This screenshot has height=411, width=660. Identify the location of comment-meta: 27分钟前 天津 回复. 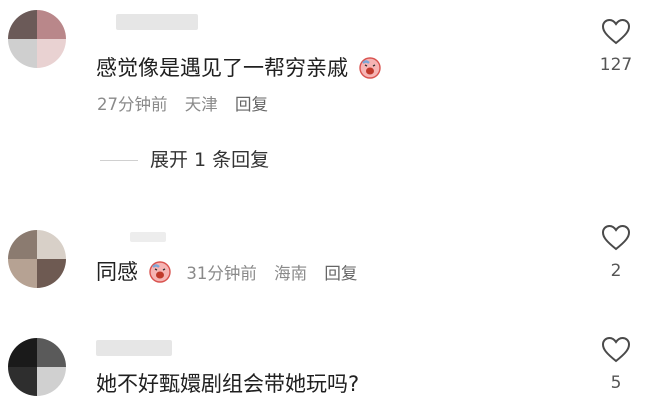
(188, 105).